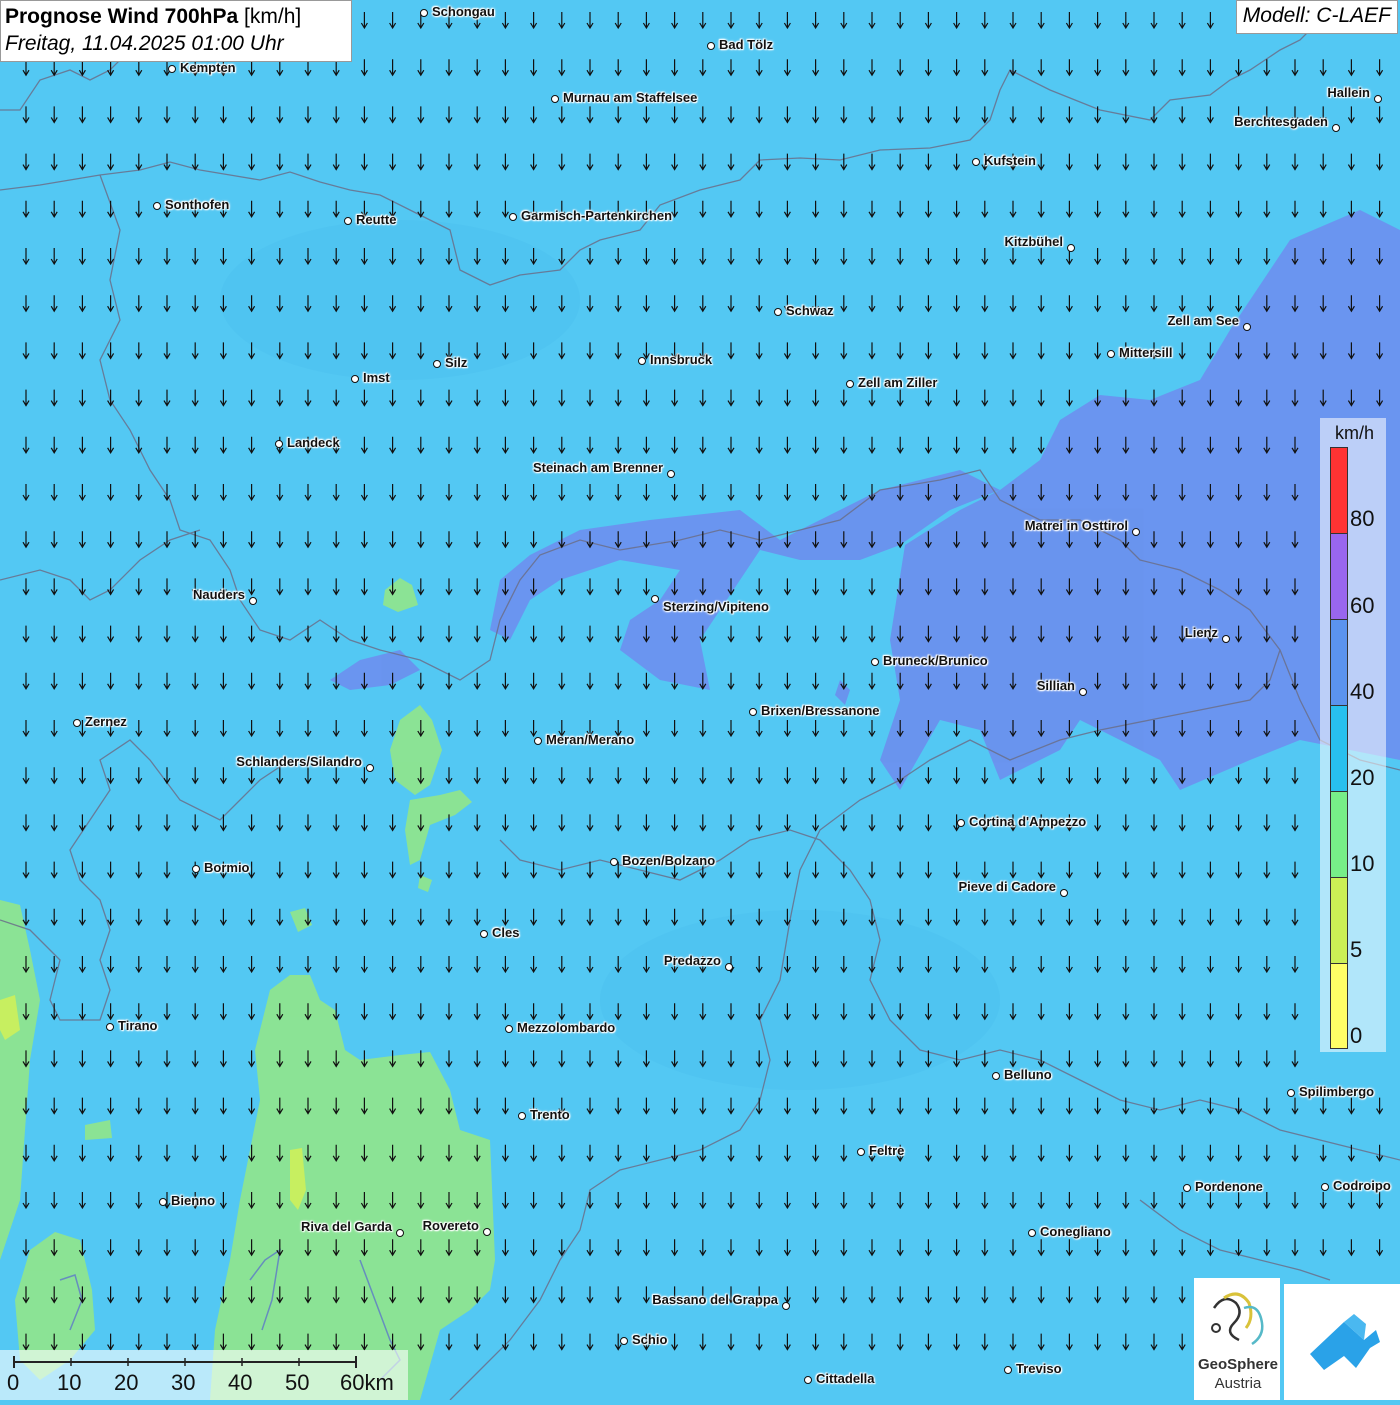 The image size is (1400, 1405). Describe the element at coordinates (506, 932) in the screenshot. I see `city-label: Cles` at that location.